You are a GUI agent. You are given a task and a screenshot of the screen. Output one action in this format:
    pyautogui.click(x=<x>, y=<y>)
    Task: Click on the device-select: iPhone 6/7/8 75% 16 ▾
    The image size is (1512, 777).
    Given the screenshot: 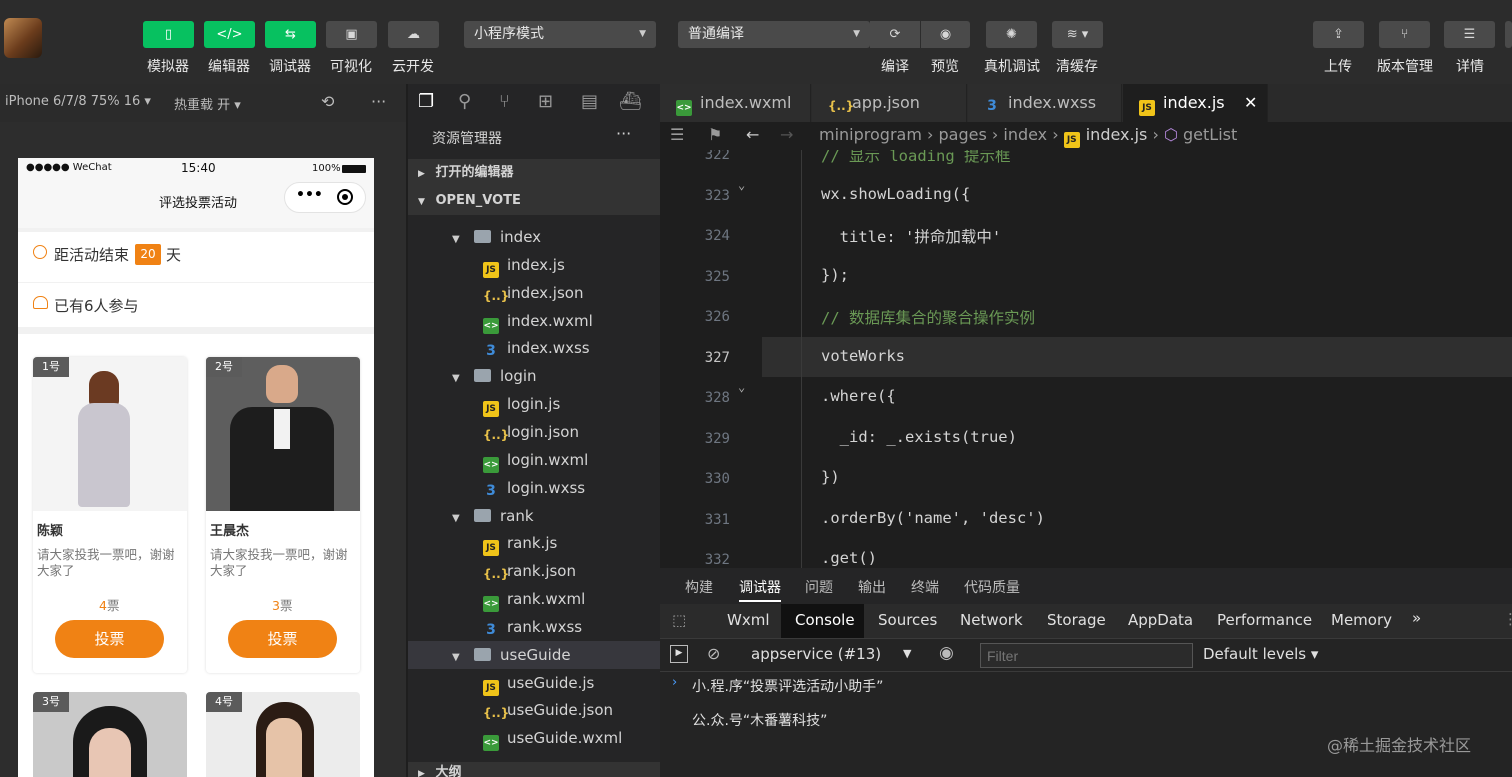 What is the action you would take?
    pyautogui.click(x=78, y=101)
    